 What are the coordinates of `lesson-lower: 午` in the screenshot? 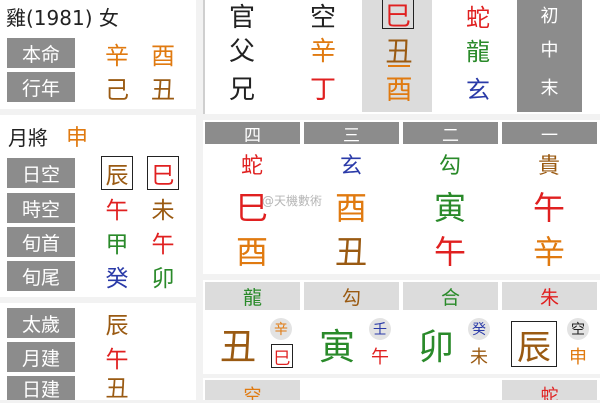 It's located at (449, 252).